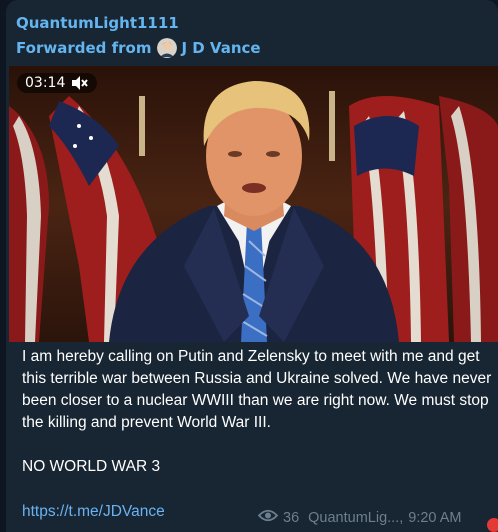 Image resolution: width=498 pixels, height=532 pixels. I want to click on speaker-muted-icon, so click(80, 83).